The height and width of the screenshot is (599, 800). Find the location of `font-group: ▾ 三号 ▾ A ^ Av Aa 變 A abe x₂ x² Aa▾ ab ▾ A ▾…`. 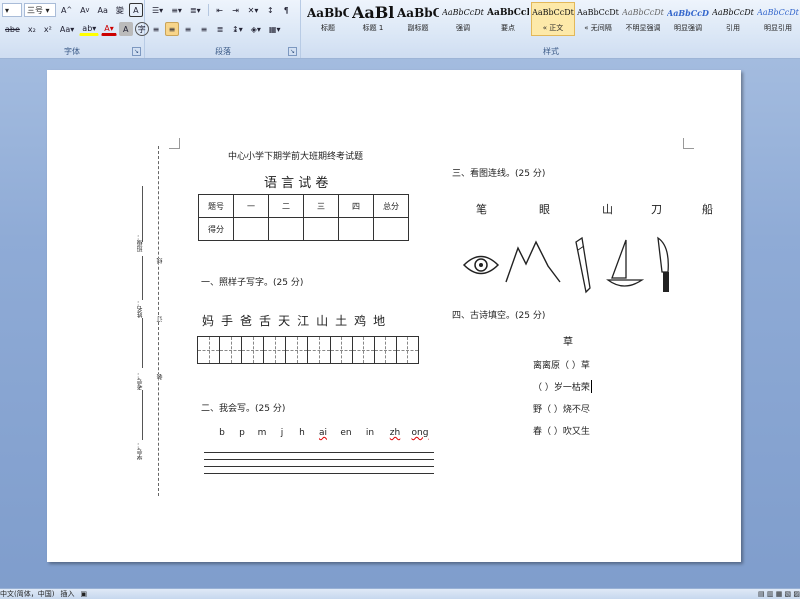

font-group: ▾ 三号 ▾ A ^ Av Aa 變 A abe x₂ x² Aa▾ ab ▾ A ▾… is located at coordinates (74, 29).